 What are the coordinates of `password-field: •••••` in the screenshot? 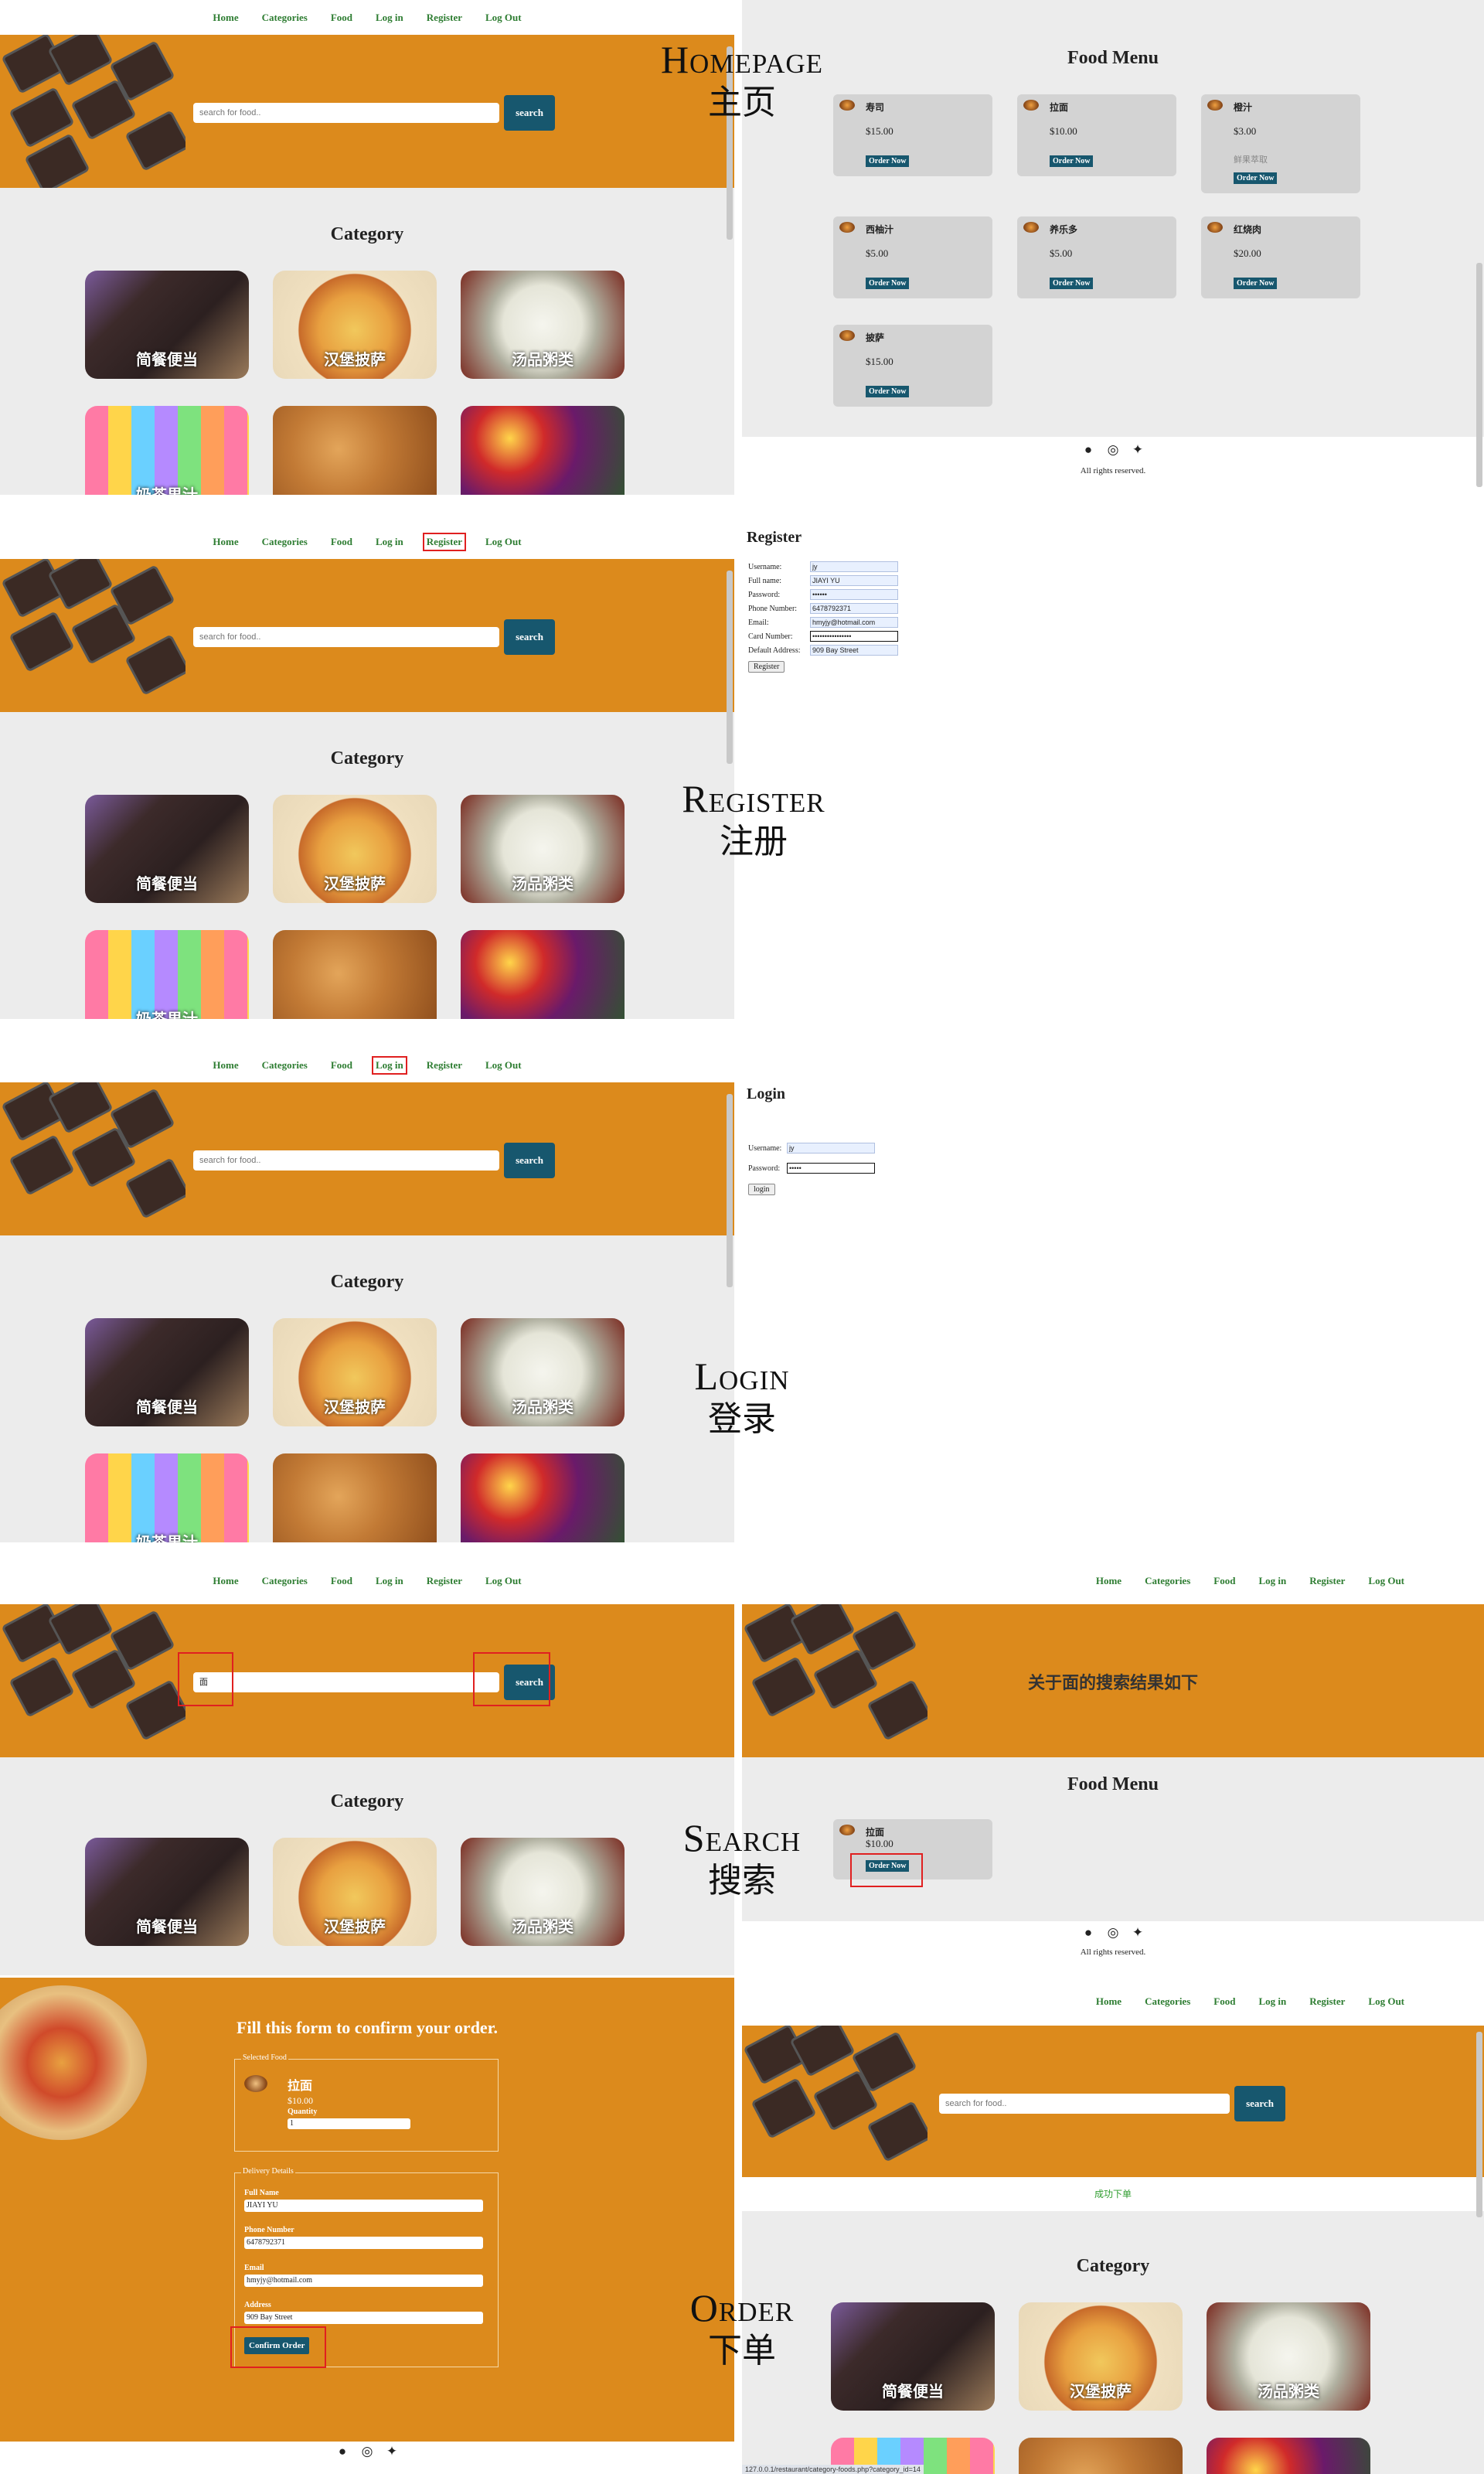 It's located at (831, 1168).